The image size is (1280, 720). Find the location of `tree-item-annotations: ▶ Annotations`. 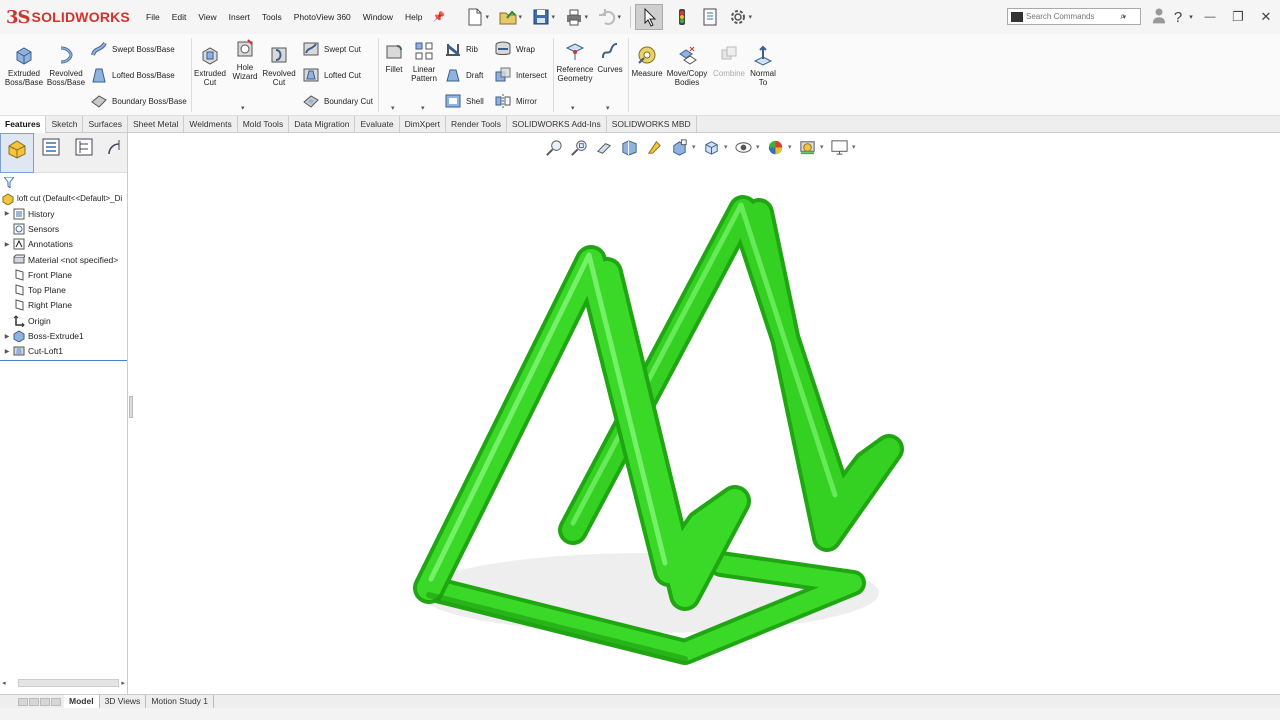

tree-item-annotations: ▶ Annotations is located at coordinates (63, 244).